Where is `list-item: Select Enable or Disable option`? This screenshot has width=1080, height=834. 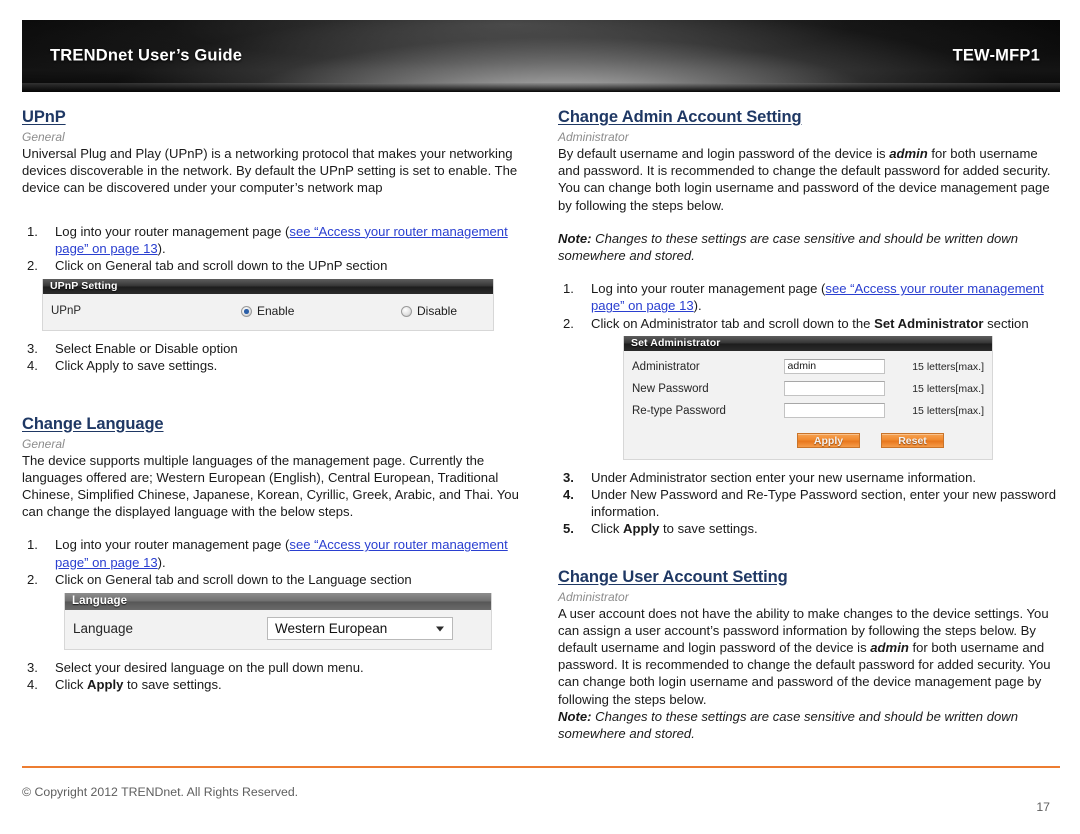
list-item: Select Enable or Disable option is located at coordinates (272, 348).